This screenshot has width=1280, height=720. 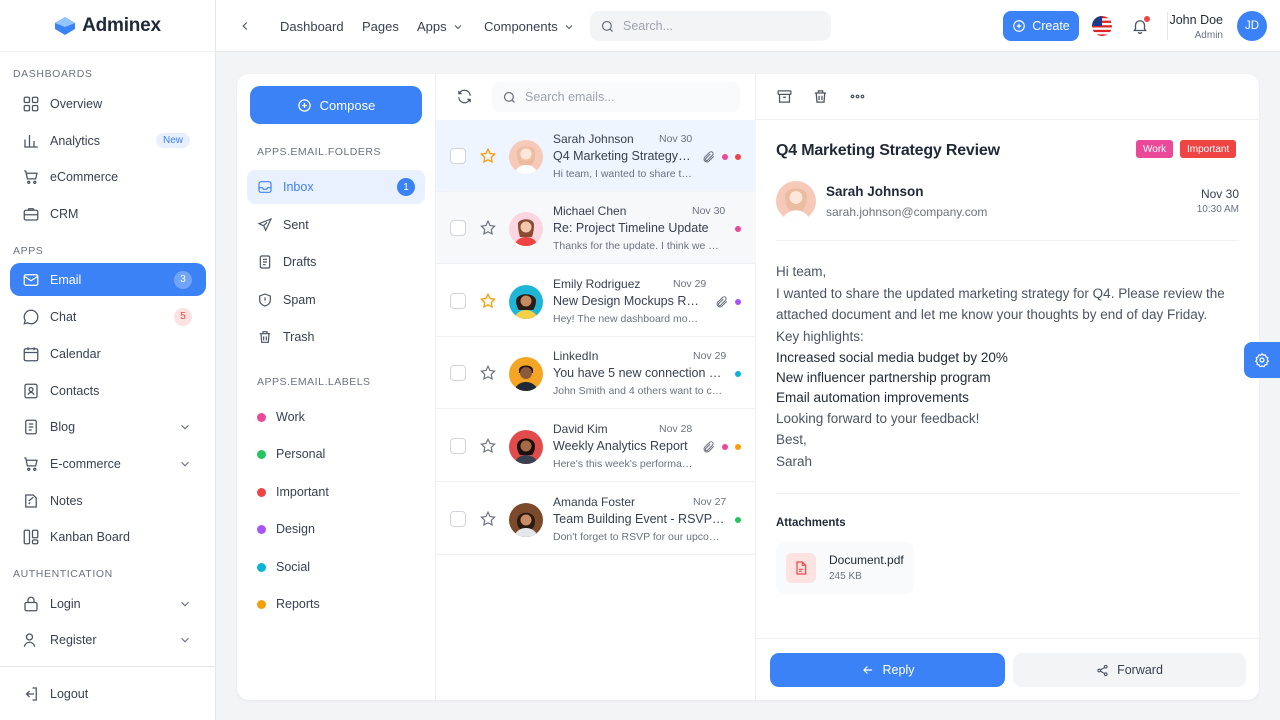 What do you see at coordinates (1252, 26) in the screenshot?
I see `user-avatar: JD` at bounding box center [1252, 26].